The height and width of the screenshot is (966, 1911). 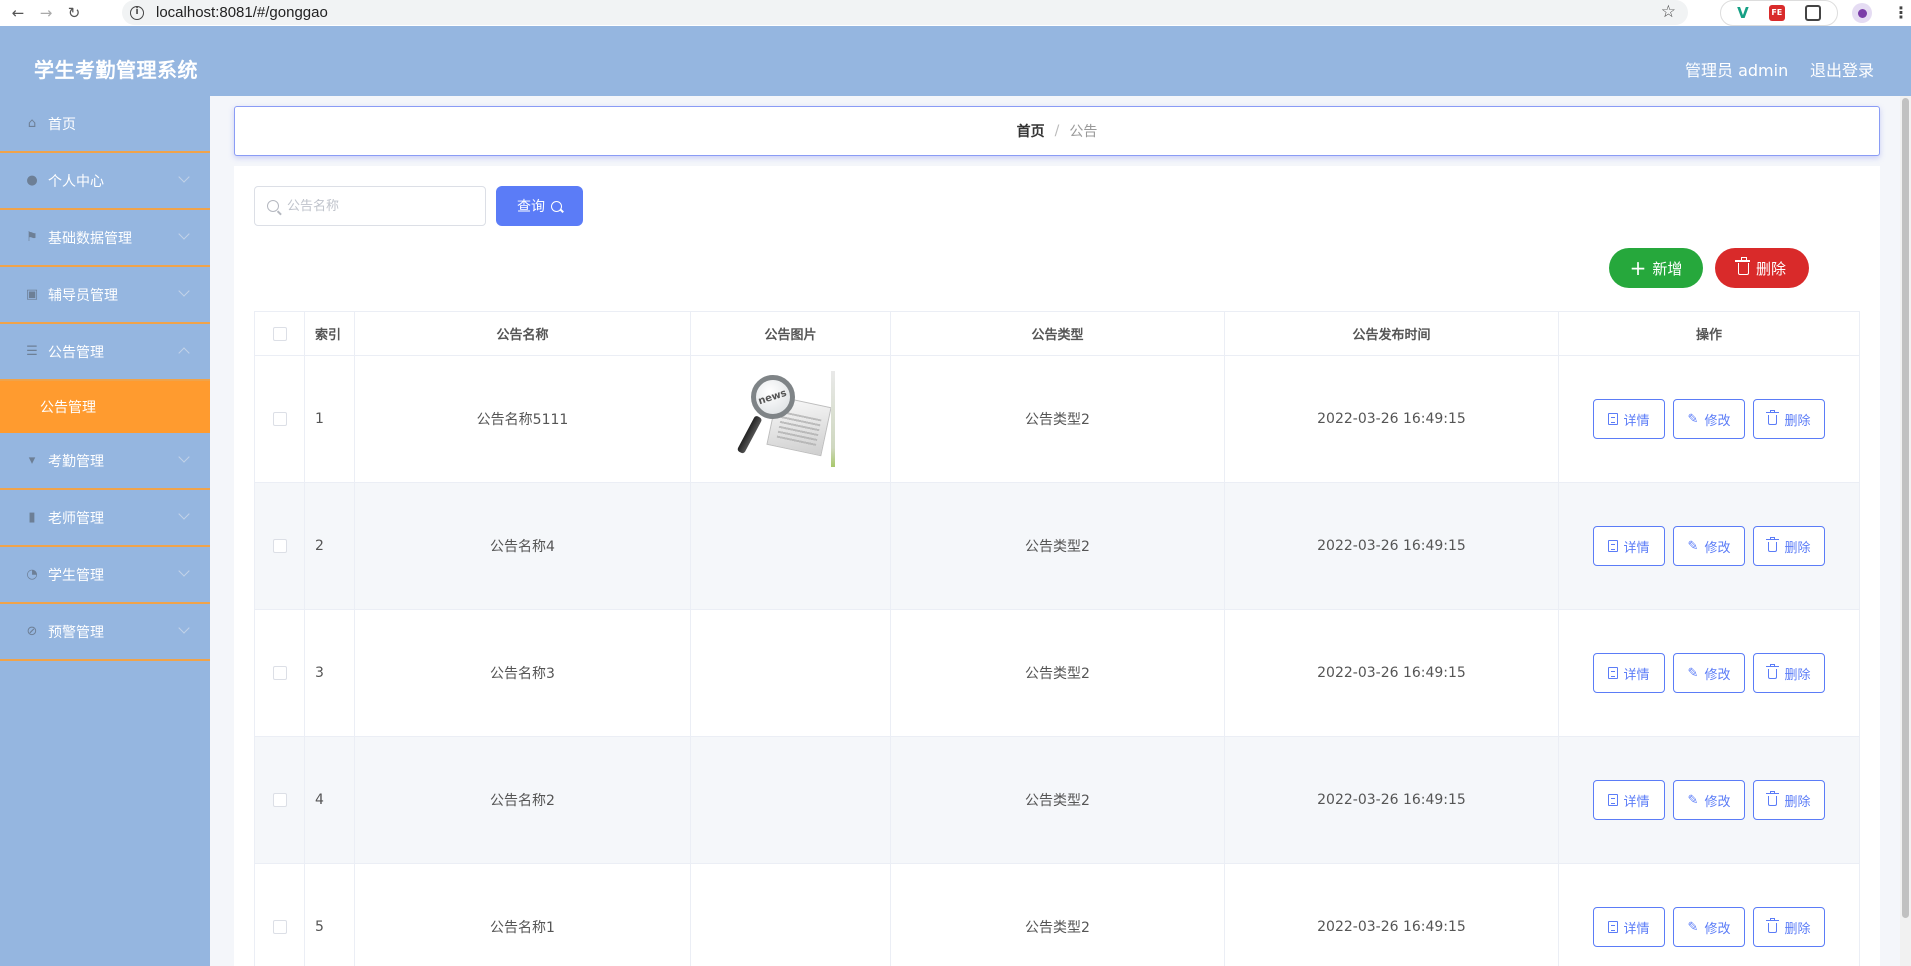 What do you see at coordinates (1743, 13) in the screenshot?
I see `vue-devtools-icon: V` at bounding box center [1743, 13].